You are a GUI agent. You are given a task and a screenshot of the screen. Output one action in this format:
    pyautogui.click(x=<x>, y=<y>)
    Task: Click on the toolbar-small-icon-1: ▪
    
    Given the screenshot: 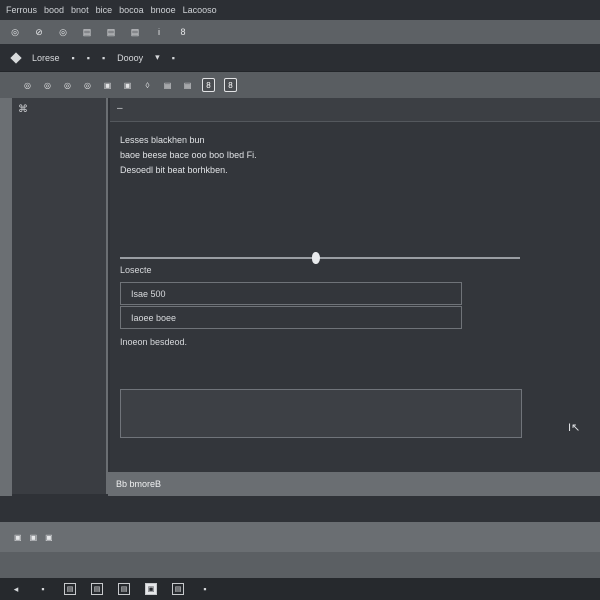 What is the action you would take?
    pyautogui.click(x=73, y=58)
    